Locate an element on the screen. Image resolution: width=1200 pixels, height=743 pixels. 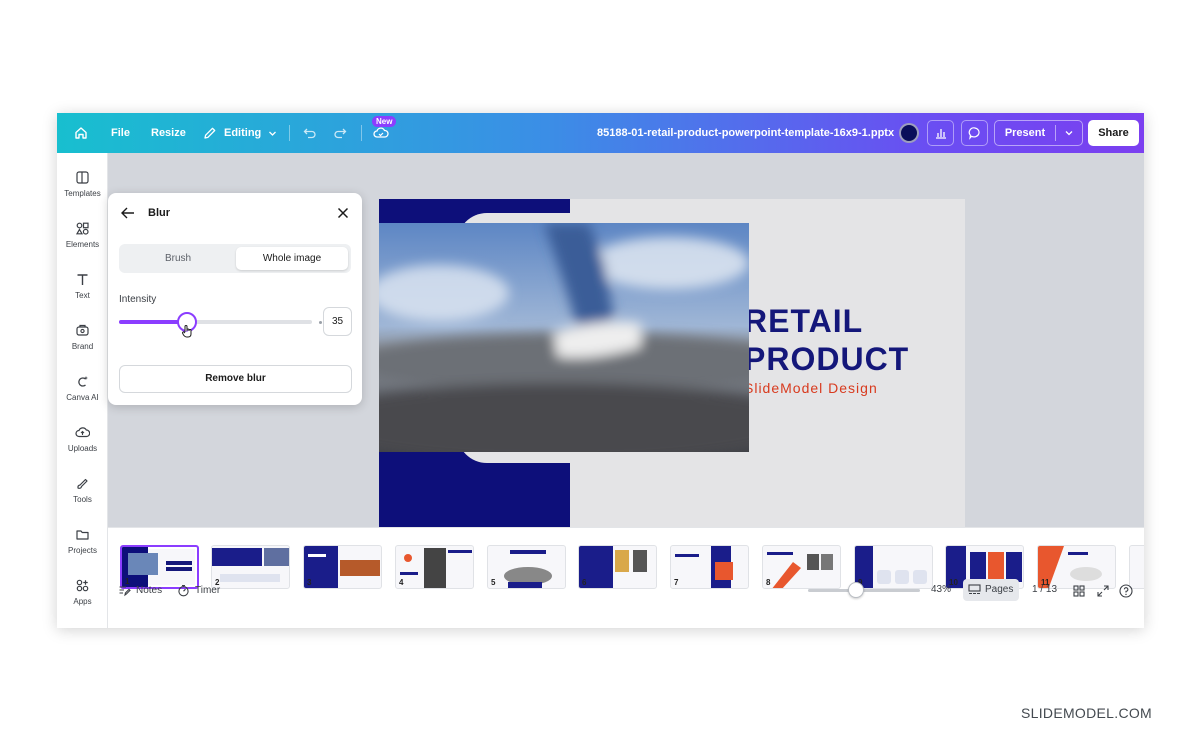
notes-label: Notes is located at coordinates (149, 590).